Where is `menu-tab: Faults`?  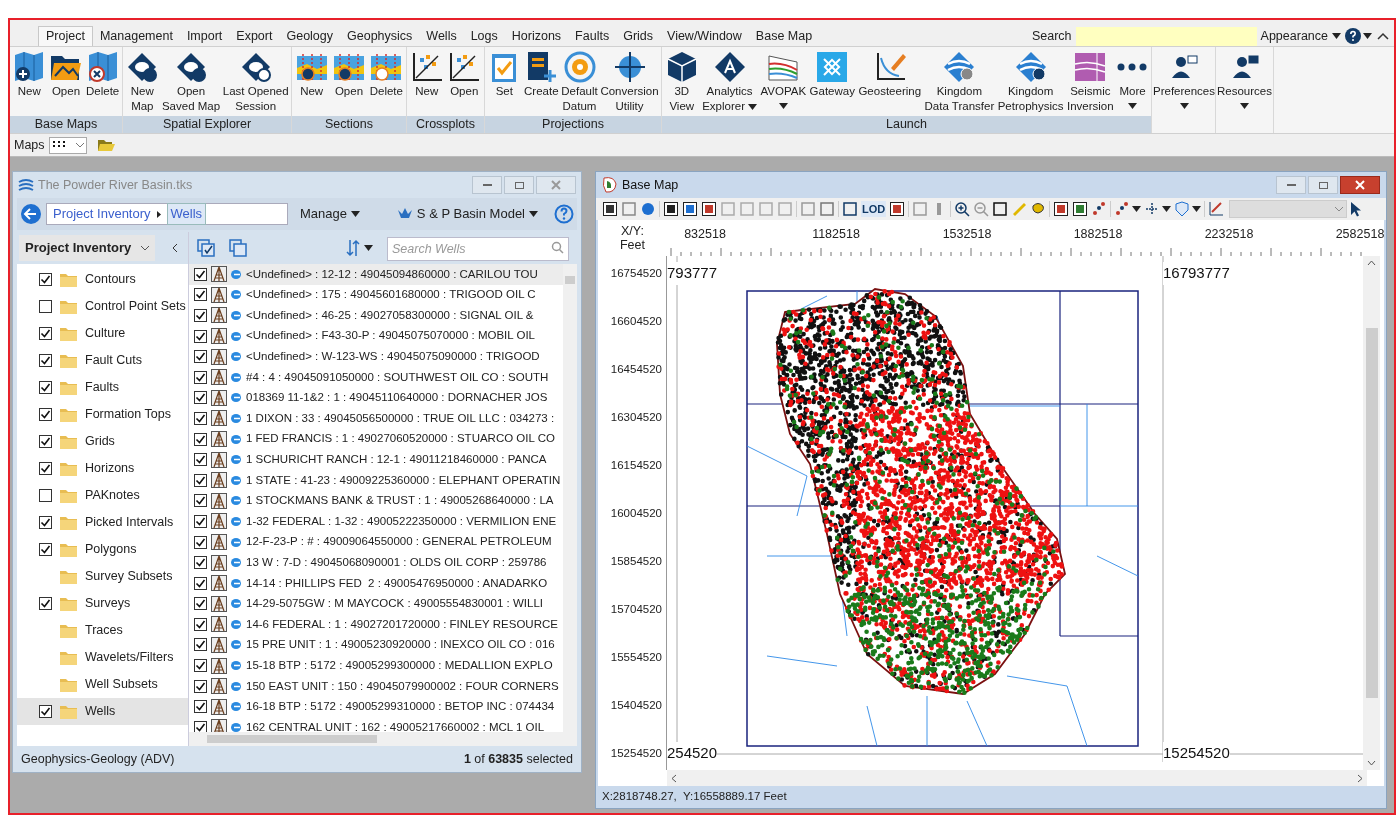 menu-tab: Faults is located at coordinates (592, 36).